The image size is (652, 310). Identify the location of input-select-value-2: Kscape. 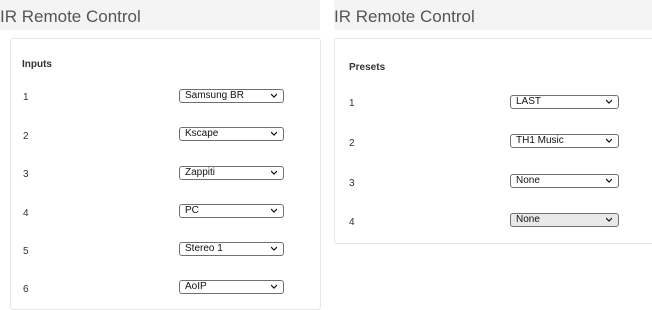
(202, 133).